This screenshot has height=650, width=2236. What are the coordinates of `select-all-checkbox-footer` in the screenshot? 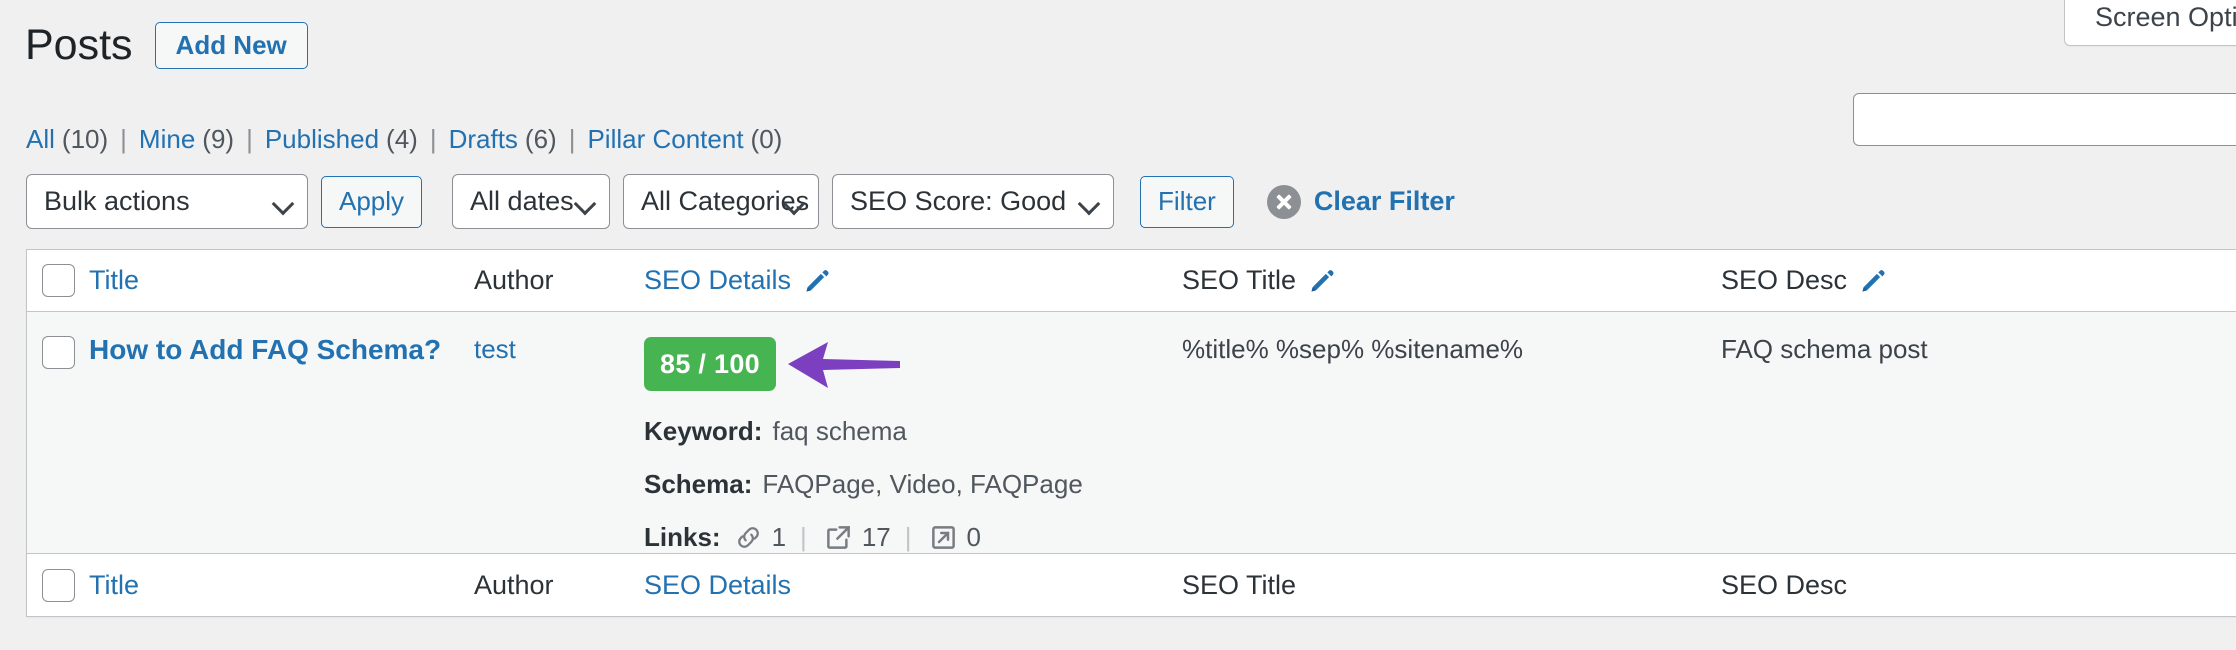 It's located at (58, 585).